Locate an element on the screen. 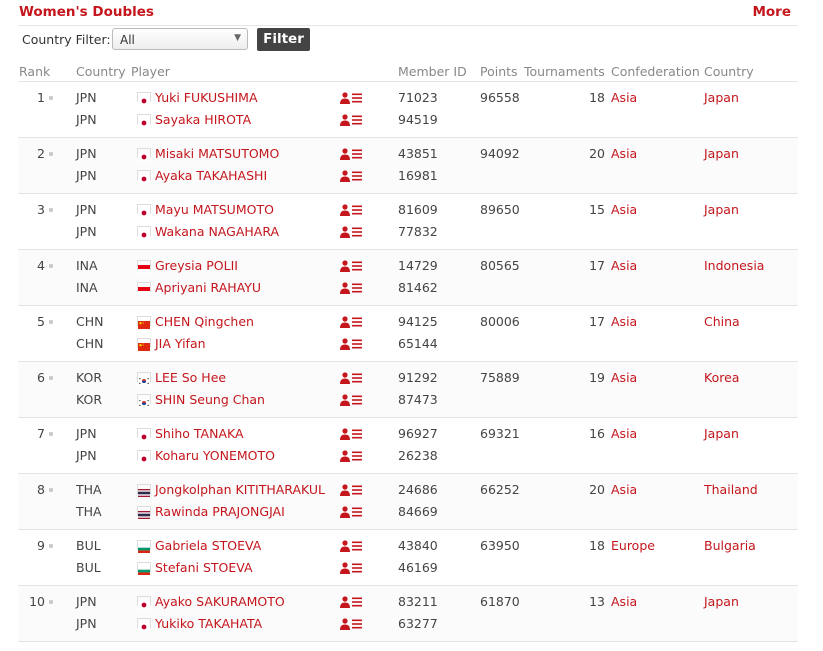  rank-value: 1 is located at coordinates (41, 97).